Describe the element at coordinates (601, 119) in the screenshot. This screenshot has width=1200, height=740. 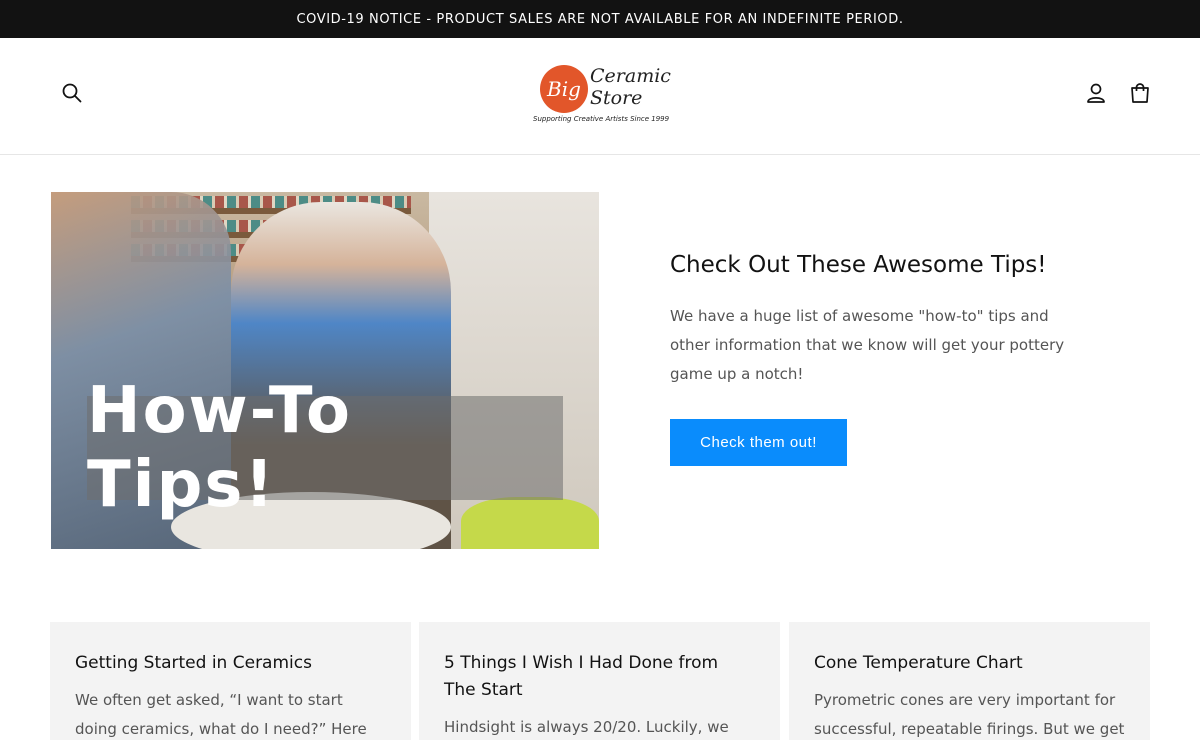
I see `logo-tagline: Supporting Creative Artists Since 1999` at that location.